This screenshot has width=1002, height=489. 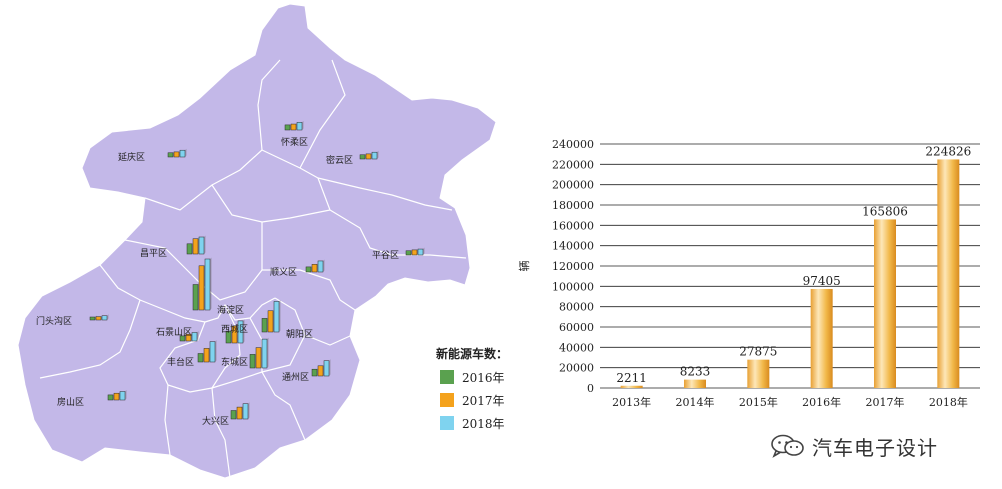 What do you see at coordinates (948, 402) in the screenshot?
I see `x-tick-label: 2018年` at bounding box center [948, 402].